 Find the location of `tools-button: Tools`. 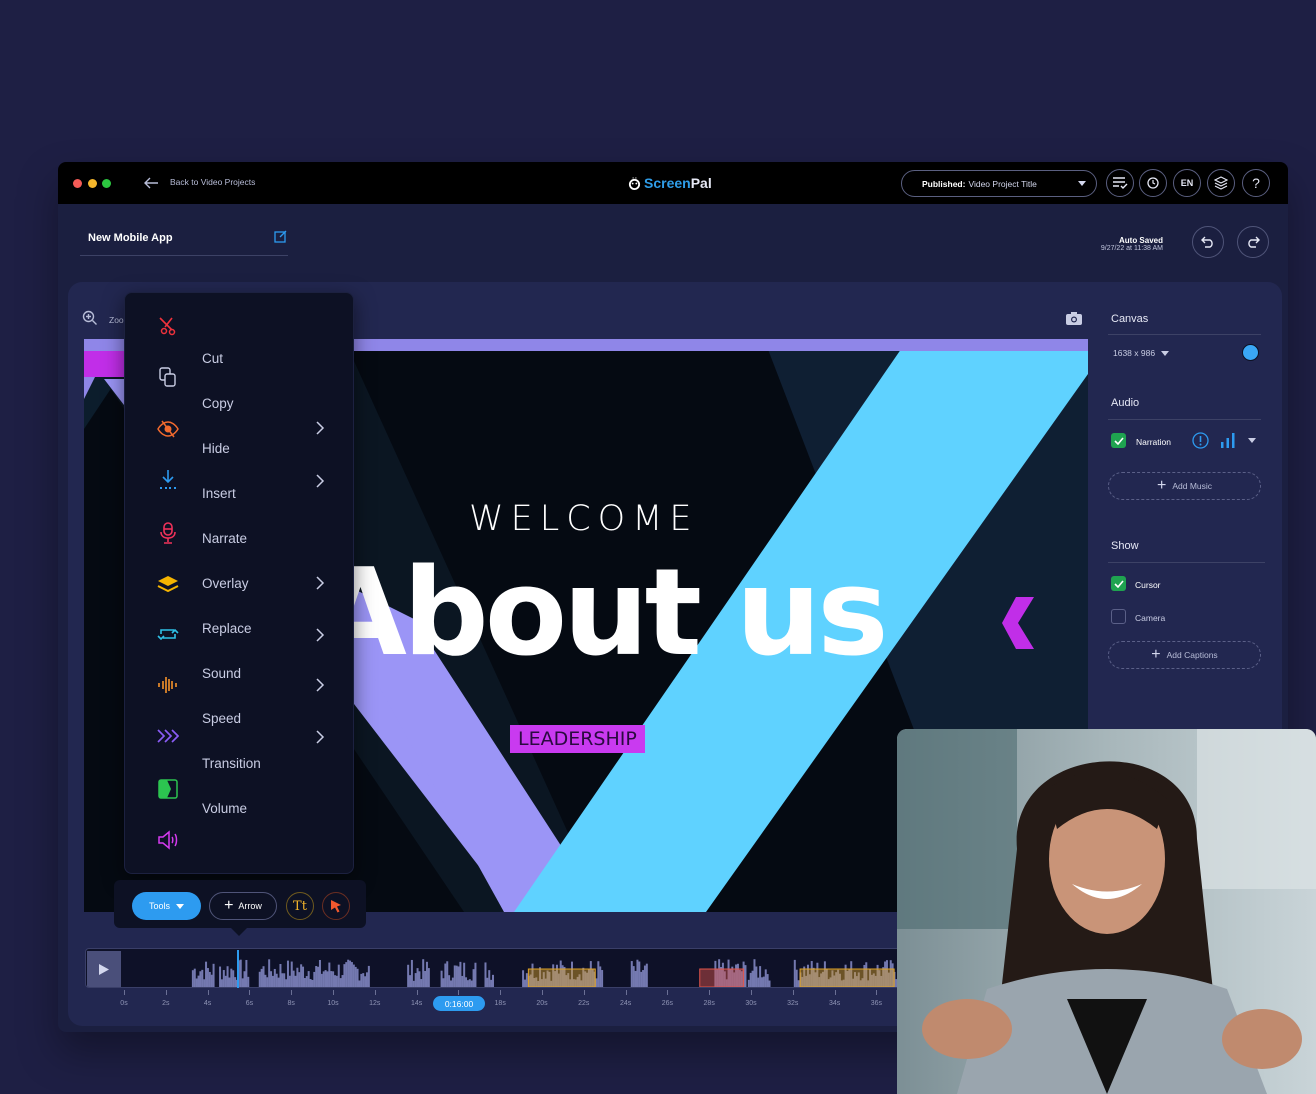

tools-button: Tools is located at coordinates (166, 906).